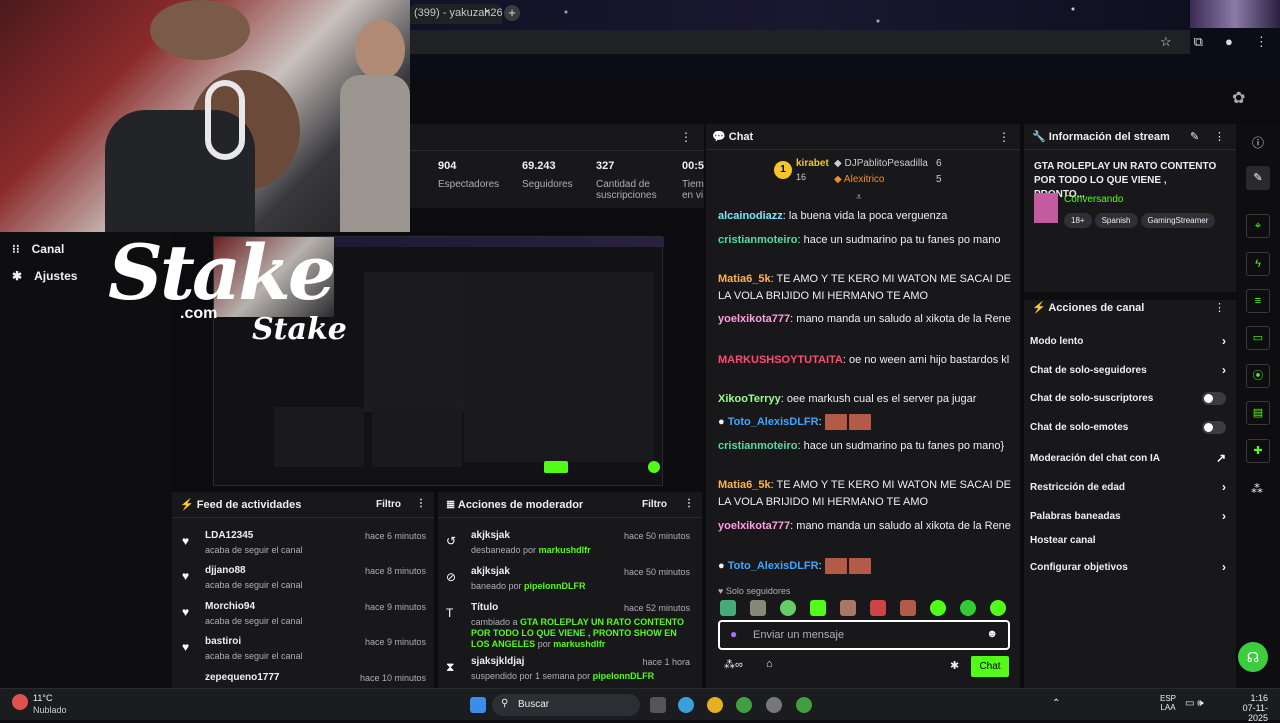 The image size is (1280, 723). What do you see at coordinates (774, 705) in the screenshot?
I see `steam-icon` at bounding box center [774, 705].